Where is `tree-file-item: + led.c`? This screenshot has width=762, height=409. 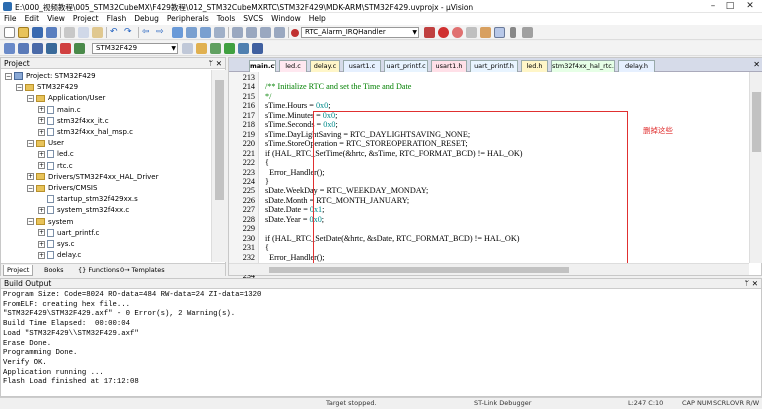
tree-file-item: + led.c is located at coordinates (56, 154).